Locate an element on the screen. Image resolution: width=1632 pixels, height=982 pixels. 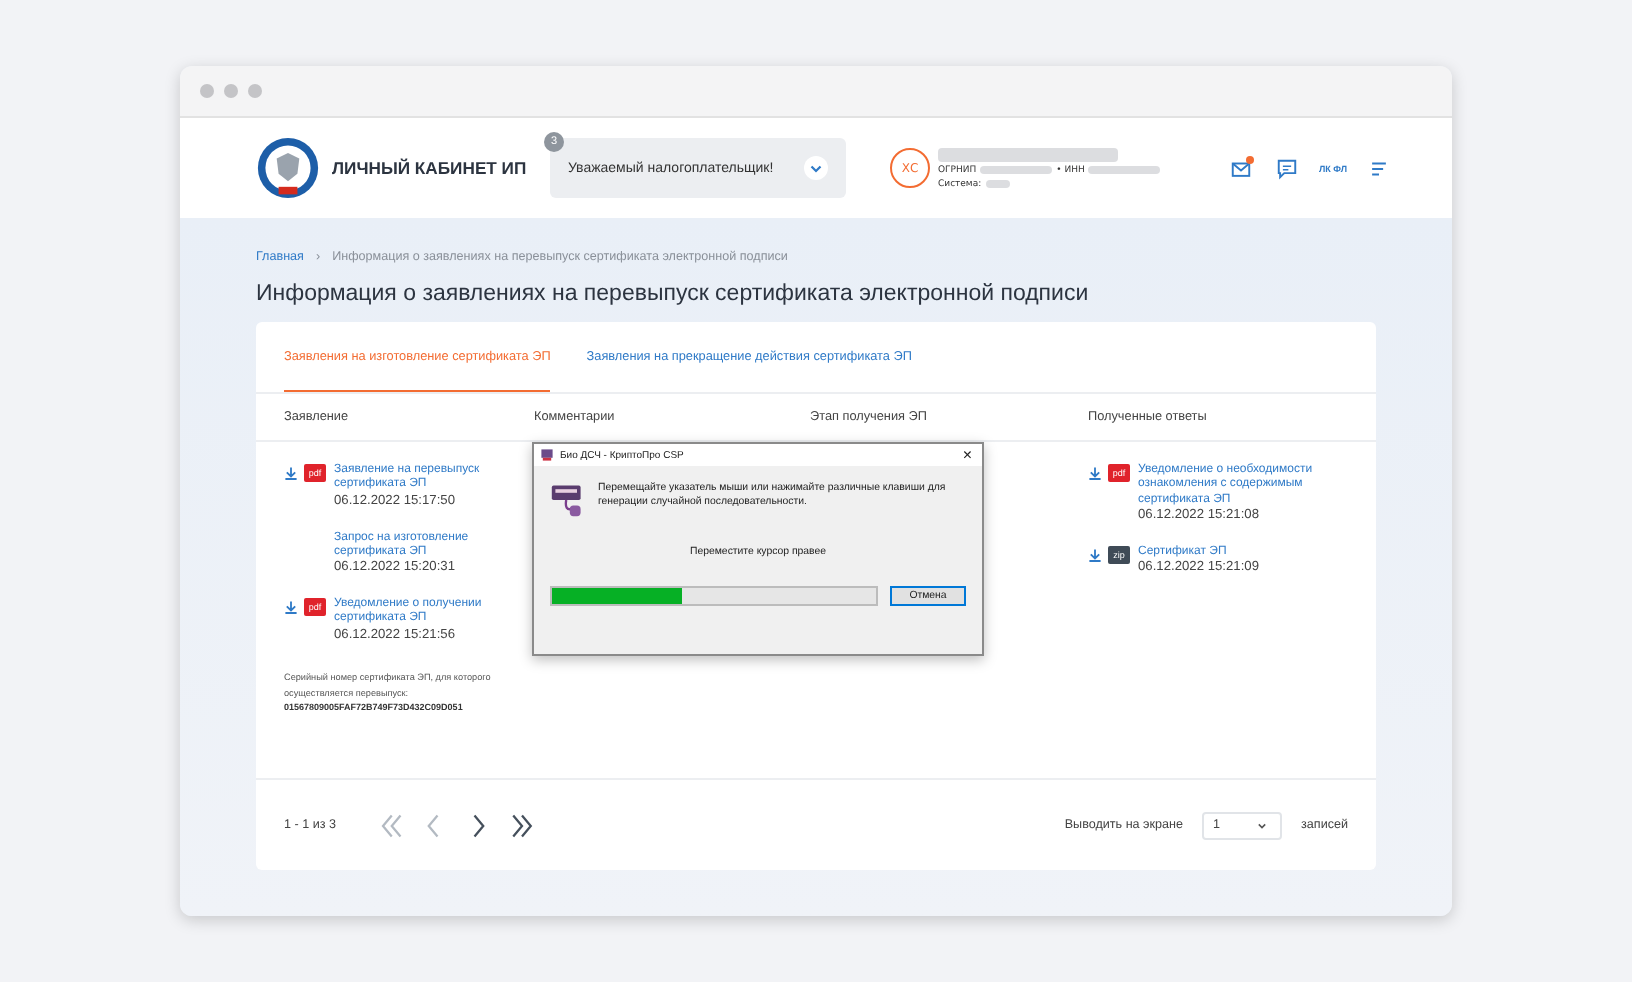
app-icon is located at coordinates (547, 455).